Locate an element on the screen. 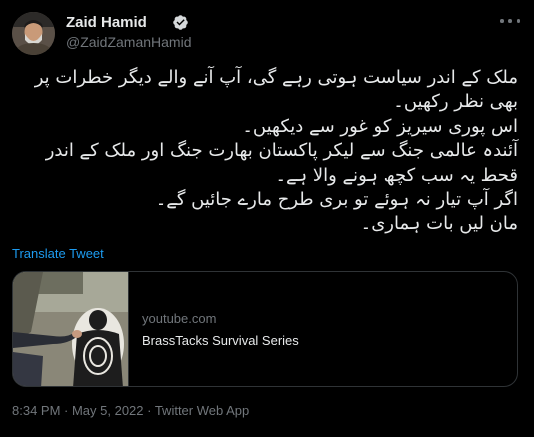  shooting-target-image is located at coordinates (70, 329).